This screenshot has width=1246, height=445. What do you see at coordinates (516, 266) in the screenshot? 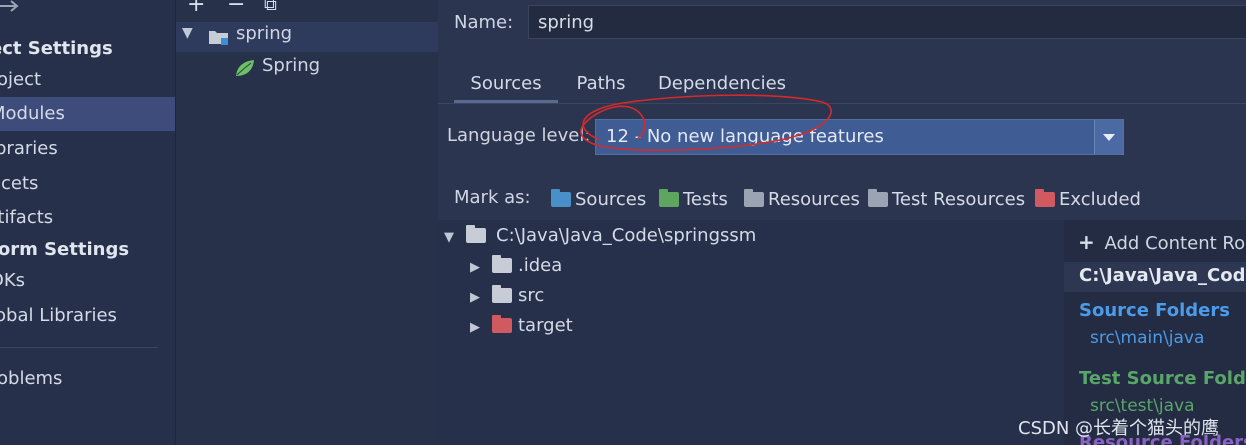
I see `tree-row-idea: ▶ .idea` at bounding box center [516, 266].